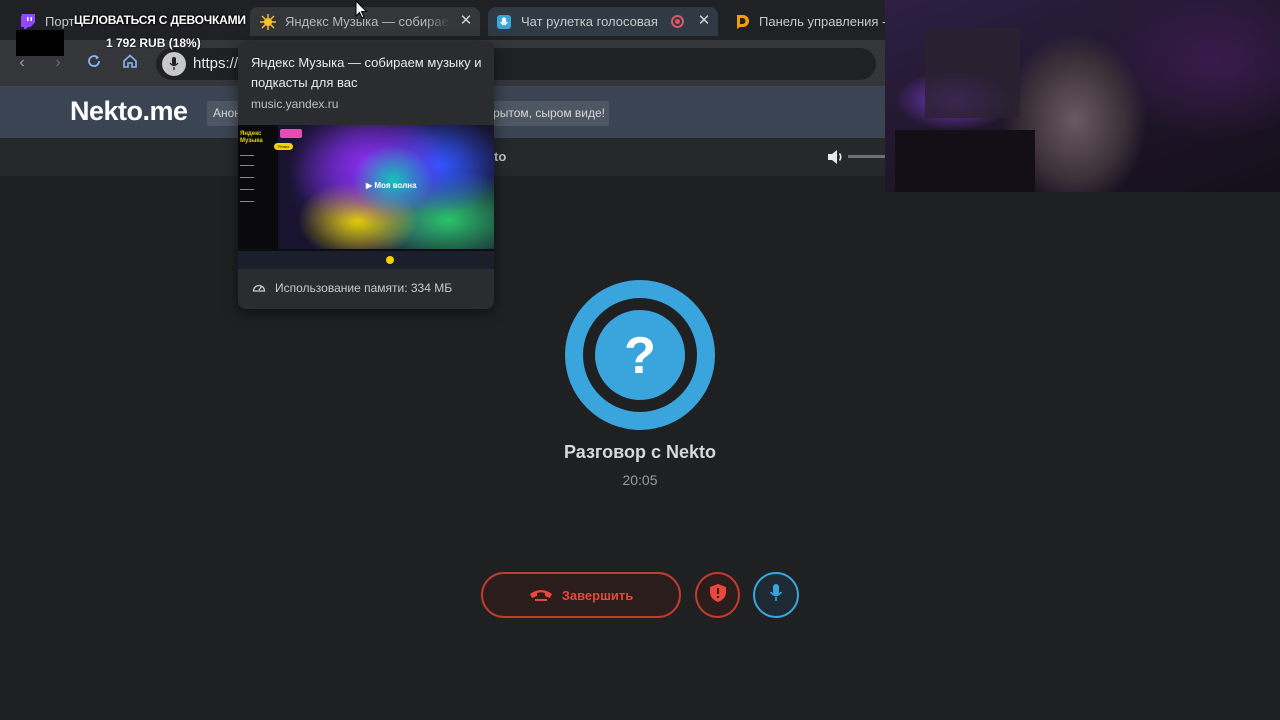 The width and height of the screenshot is (1280, 720). I want to click on memory-usage-text: Использование памяти: 334 МБ, so click(364, 288).